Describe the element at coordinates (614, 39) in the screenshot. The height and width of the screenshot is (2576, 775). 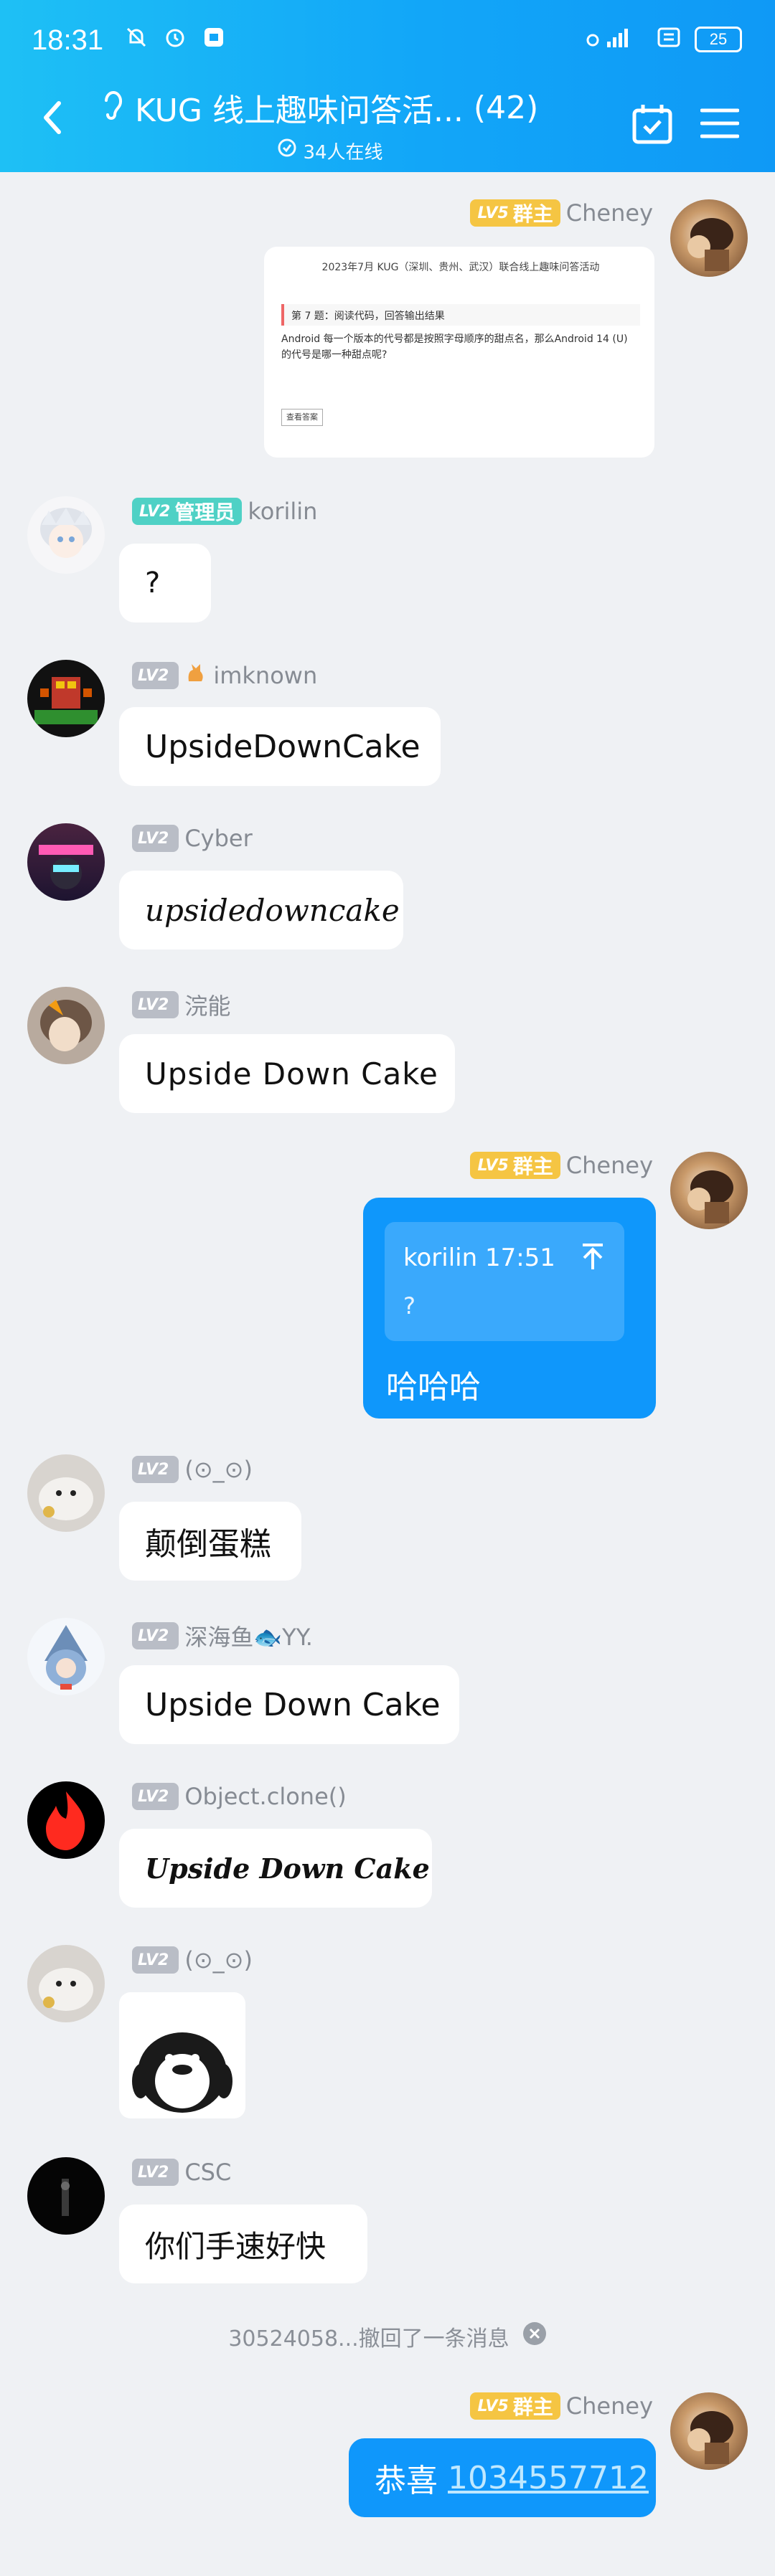
I see `signal-icon` at that location.